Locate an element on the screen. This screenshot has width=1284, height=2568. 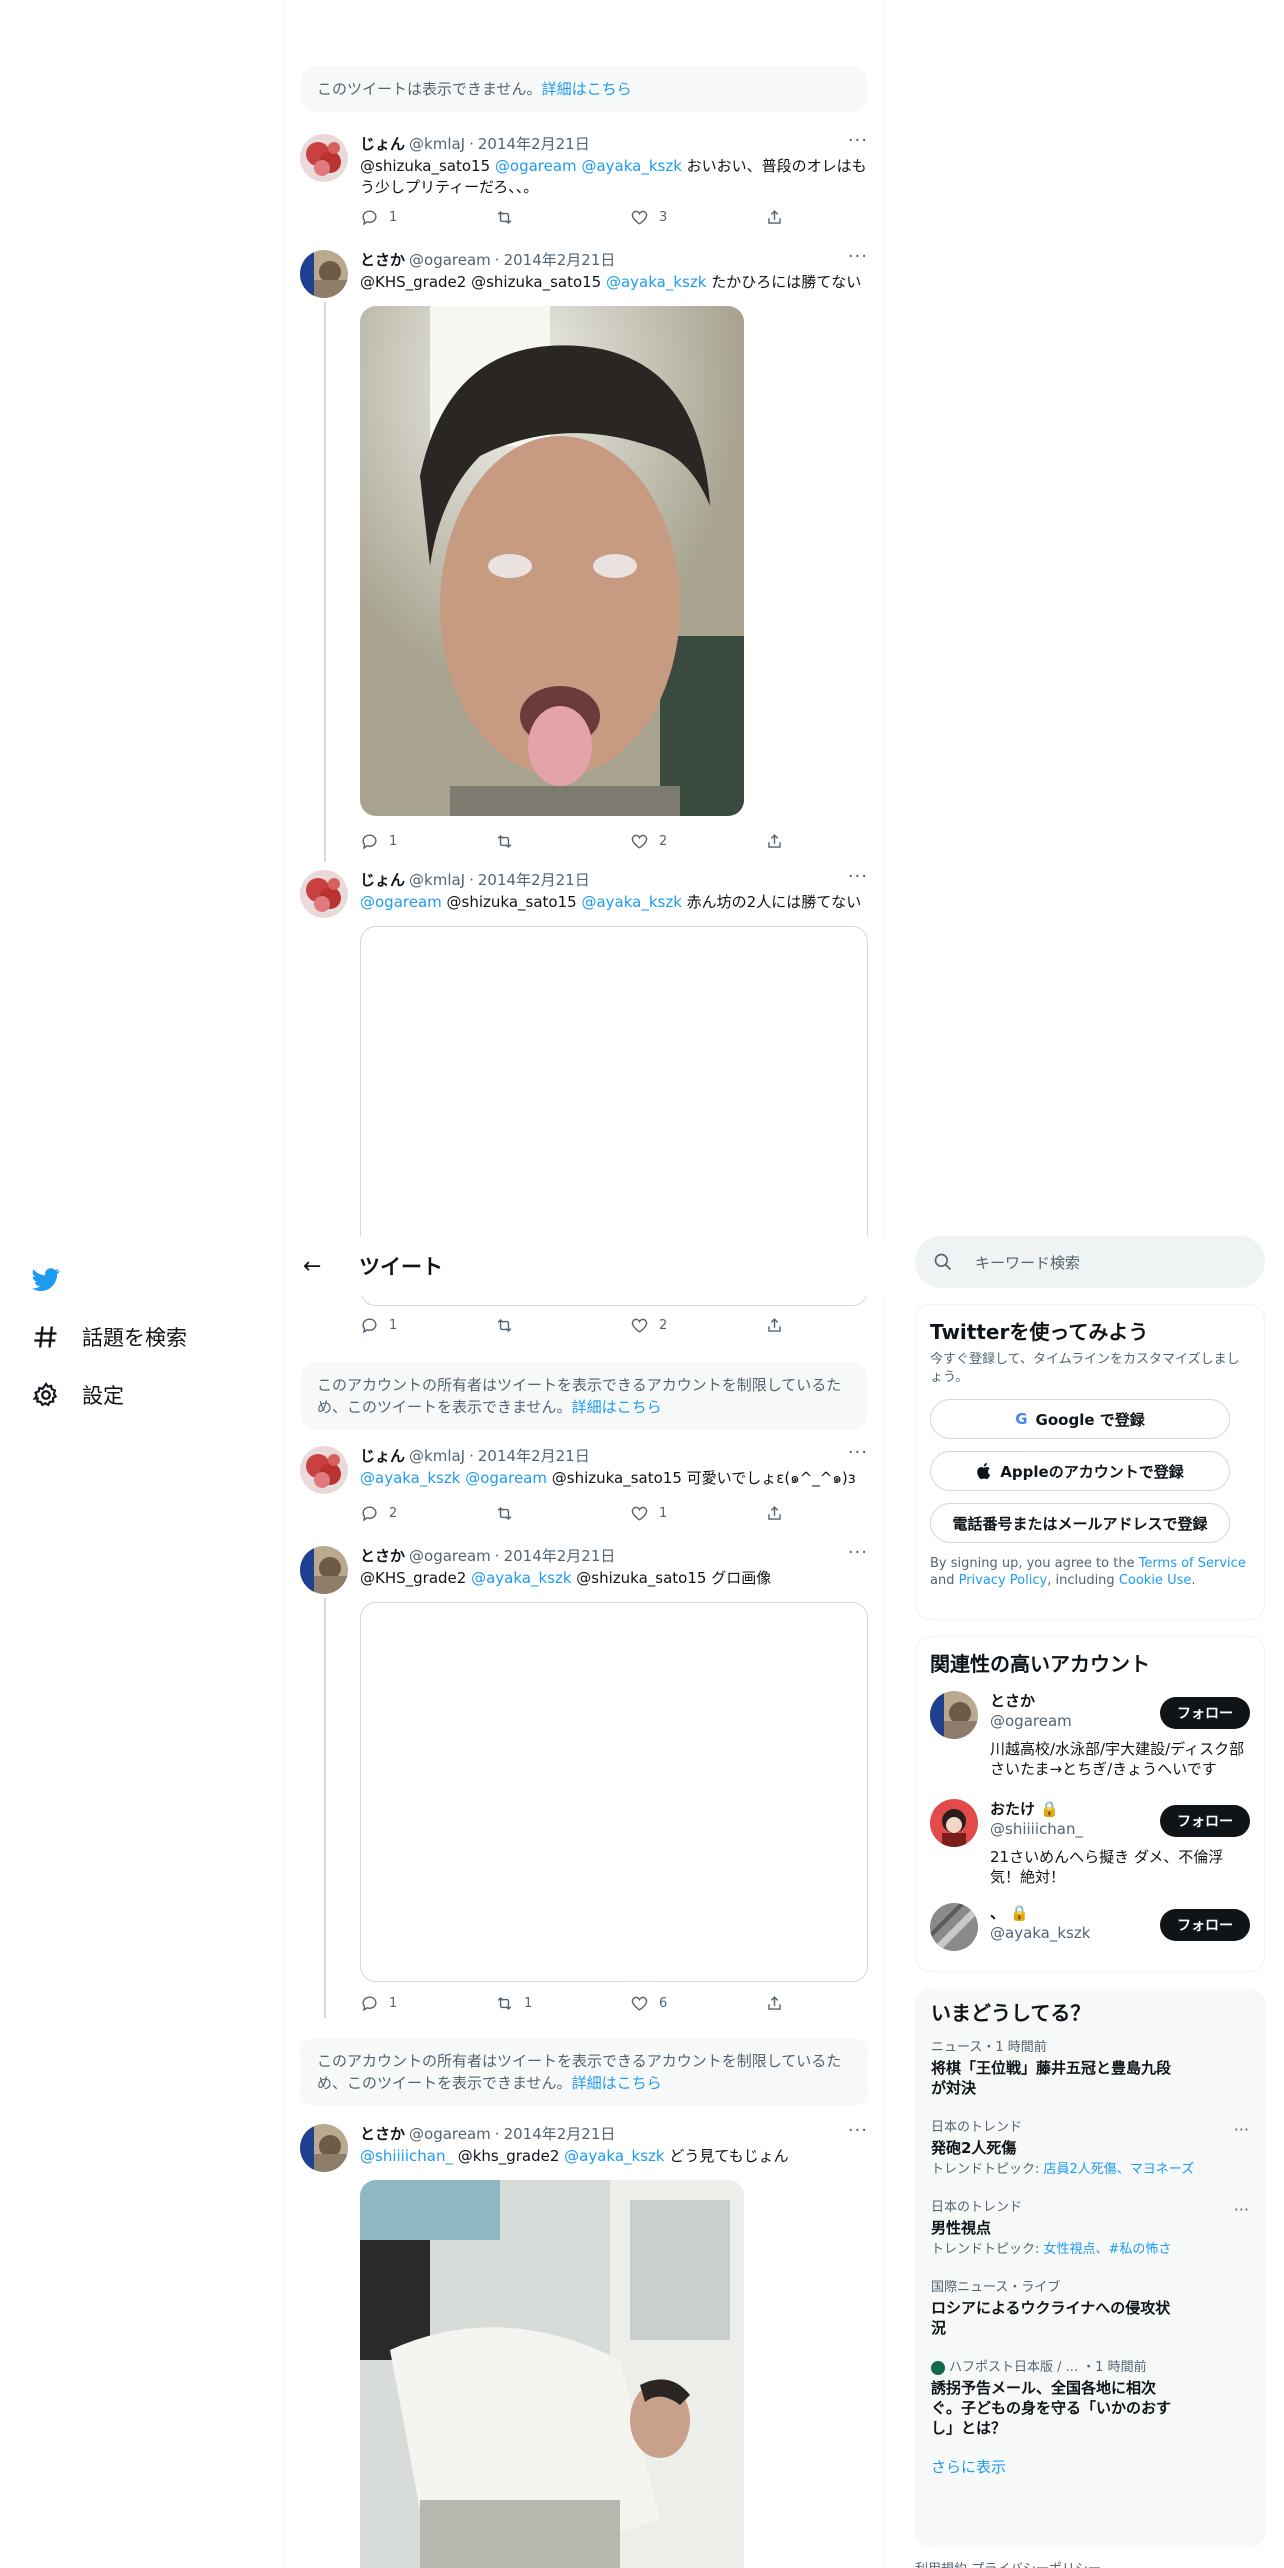
account-handle: @shiiiichan_ is located at coordinates (1036, 1829).